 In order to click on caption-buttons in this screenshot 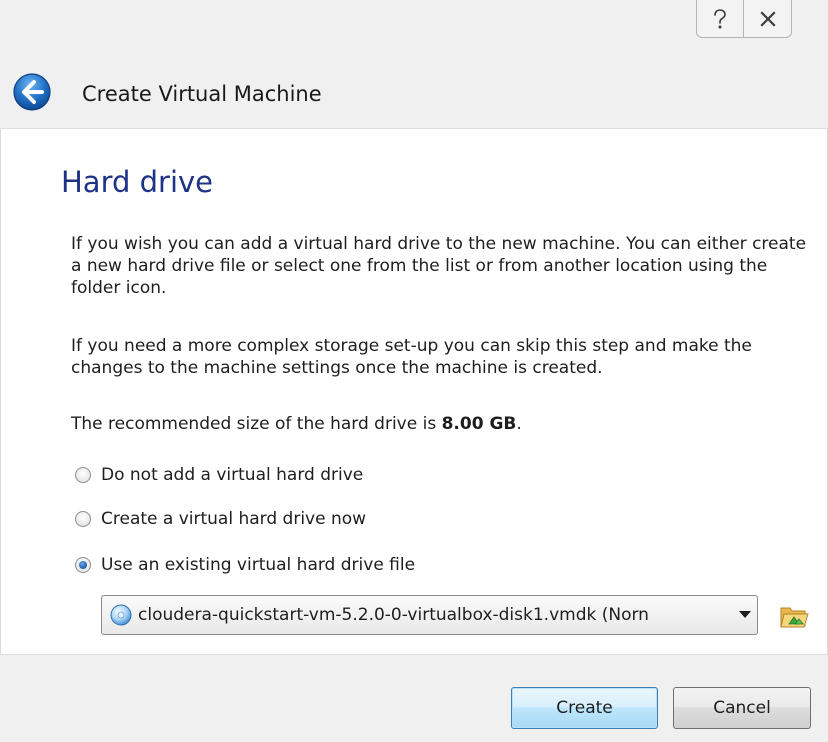, I will do `click(744, 20)`.